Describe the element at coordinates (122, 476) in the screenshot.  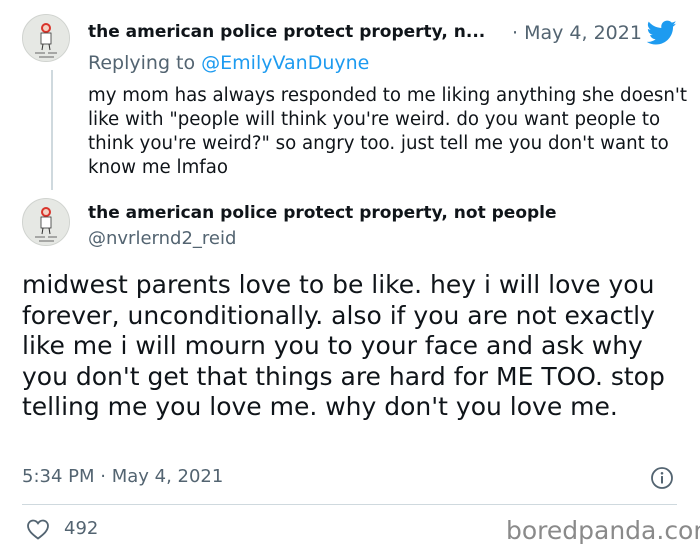
I see `tweet-timestamp: 5:34 PM · May 4, 2021` at that location.